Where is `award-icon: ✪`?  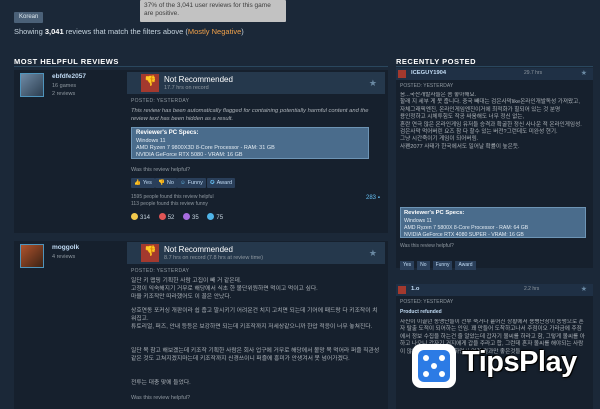 award-icon: ✪ is located at coordinates (212, 183).